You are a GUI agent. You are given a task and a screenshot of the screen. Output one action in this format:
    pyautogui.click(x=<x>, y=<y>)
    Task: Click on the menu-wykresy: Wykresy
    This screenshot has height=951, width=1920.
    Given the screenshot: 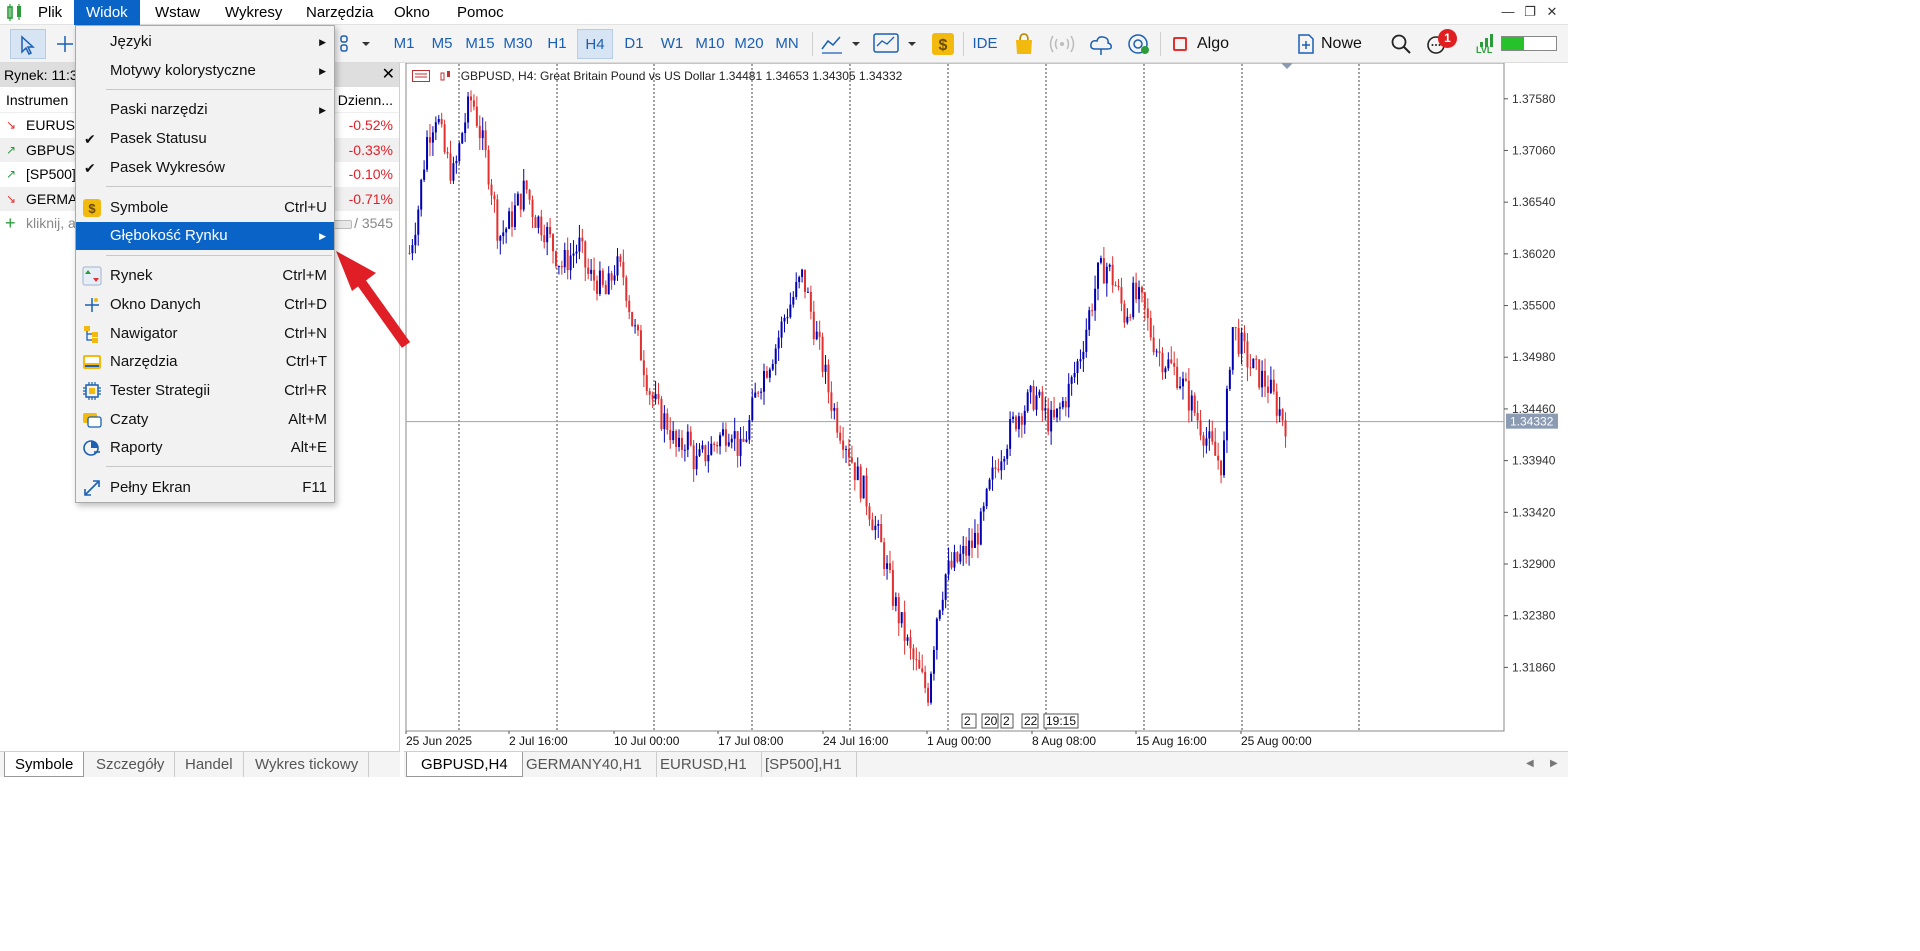 What is the action you would take?
    pyautogui.click(x=253, y=12)
    